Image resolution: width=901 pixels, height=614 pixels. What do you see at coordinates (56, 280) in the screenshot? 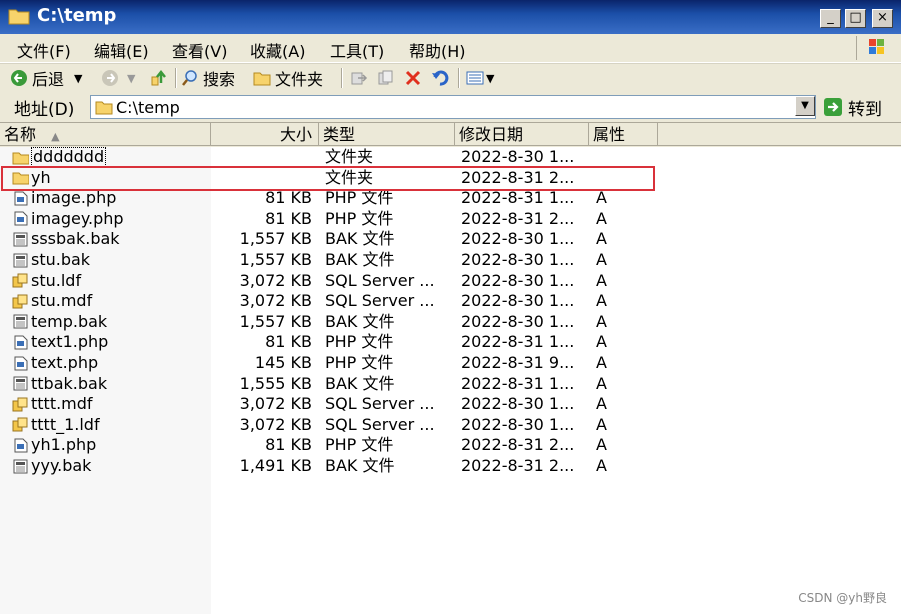
I see `file-name: stu.ldf` at bounding box center [56, 280].